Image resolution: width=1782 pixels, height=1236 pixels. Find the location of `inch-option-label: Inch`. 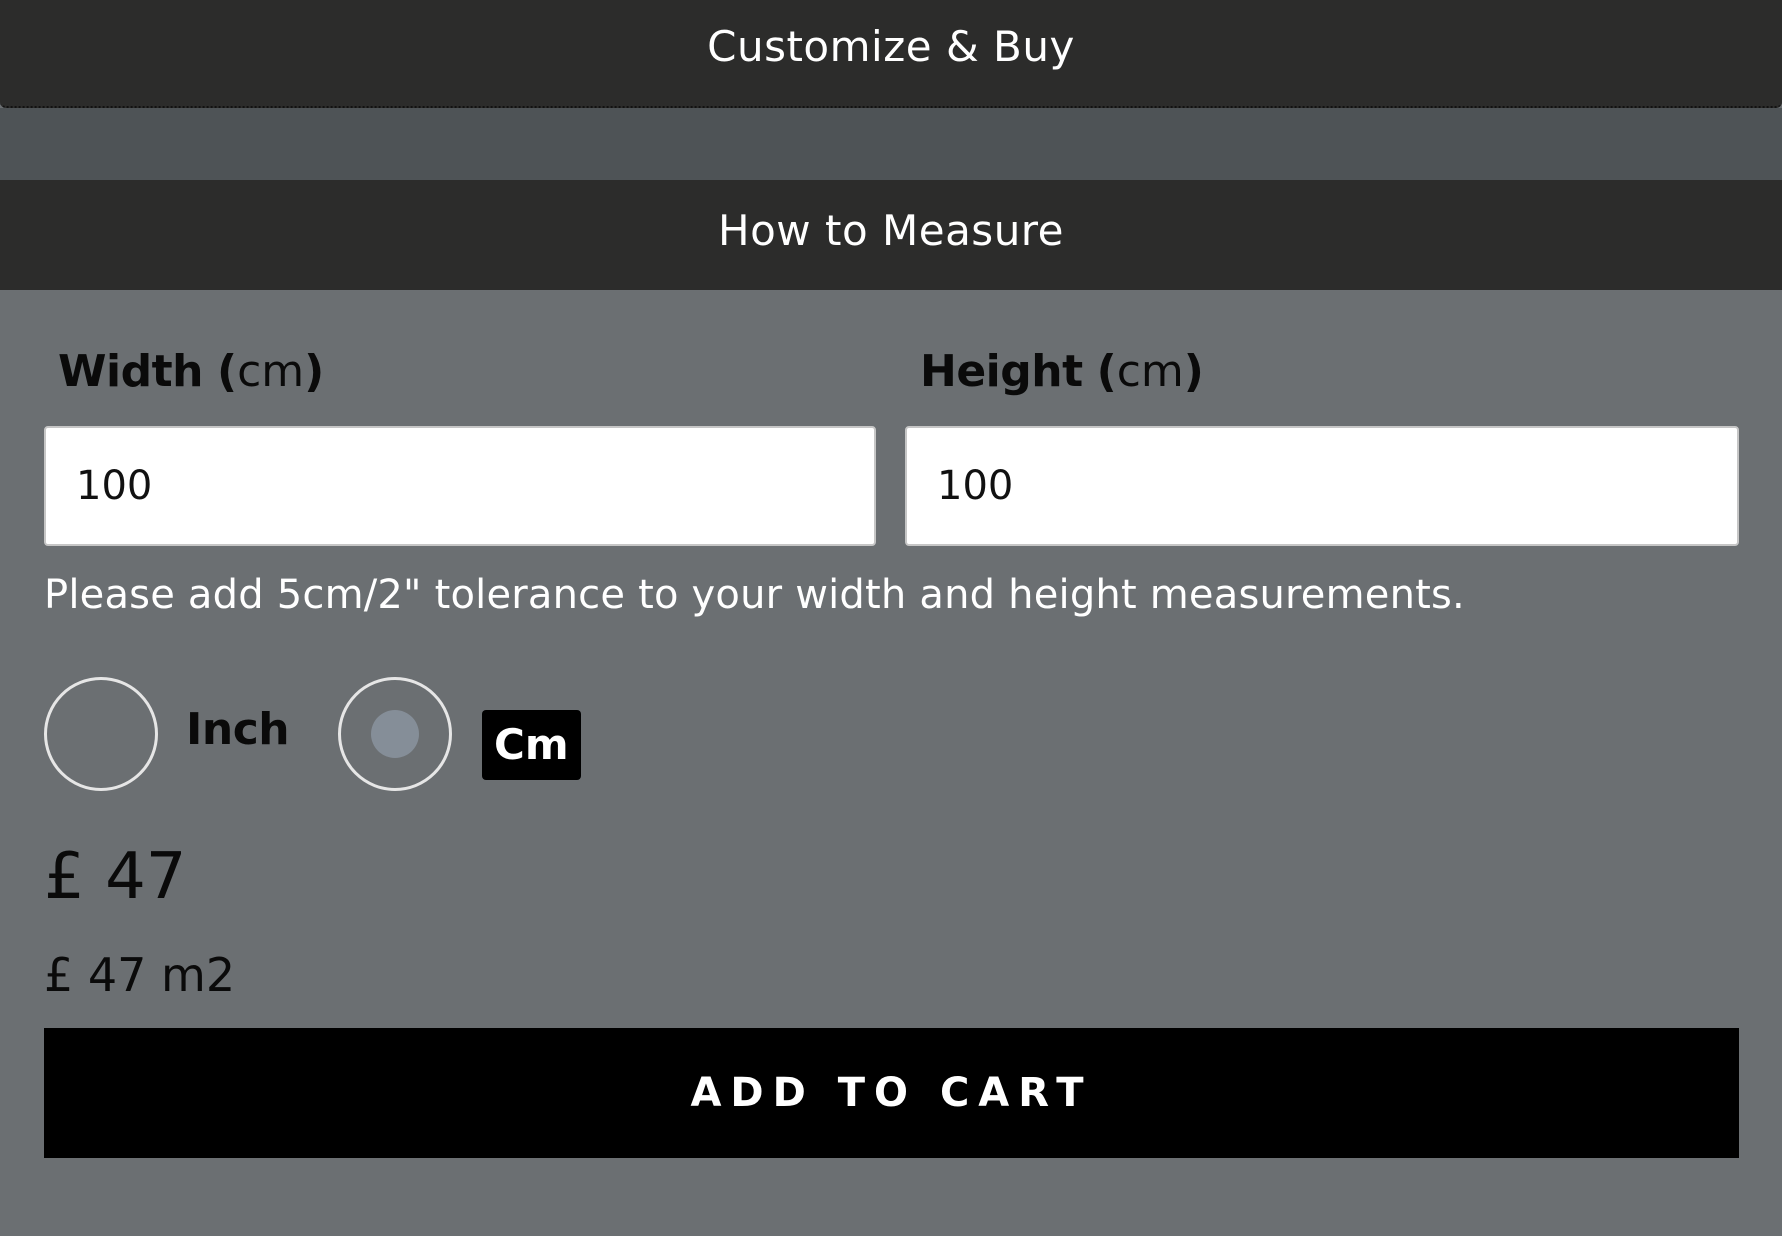

inch-option-label: Inch is located at coordinates (238, 729).